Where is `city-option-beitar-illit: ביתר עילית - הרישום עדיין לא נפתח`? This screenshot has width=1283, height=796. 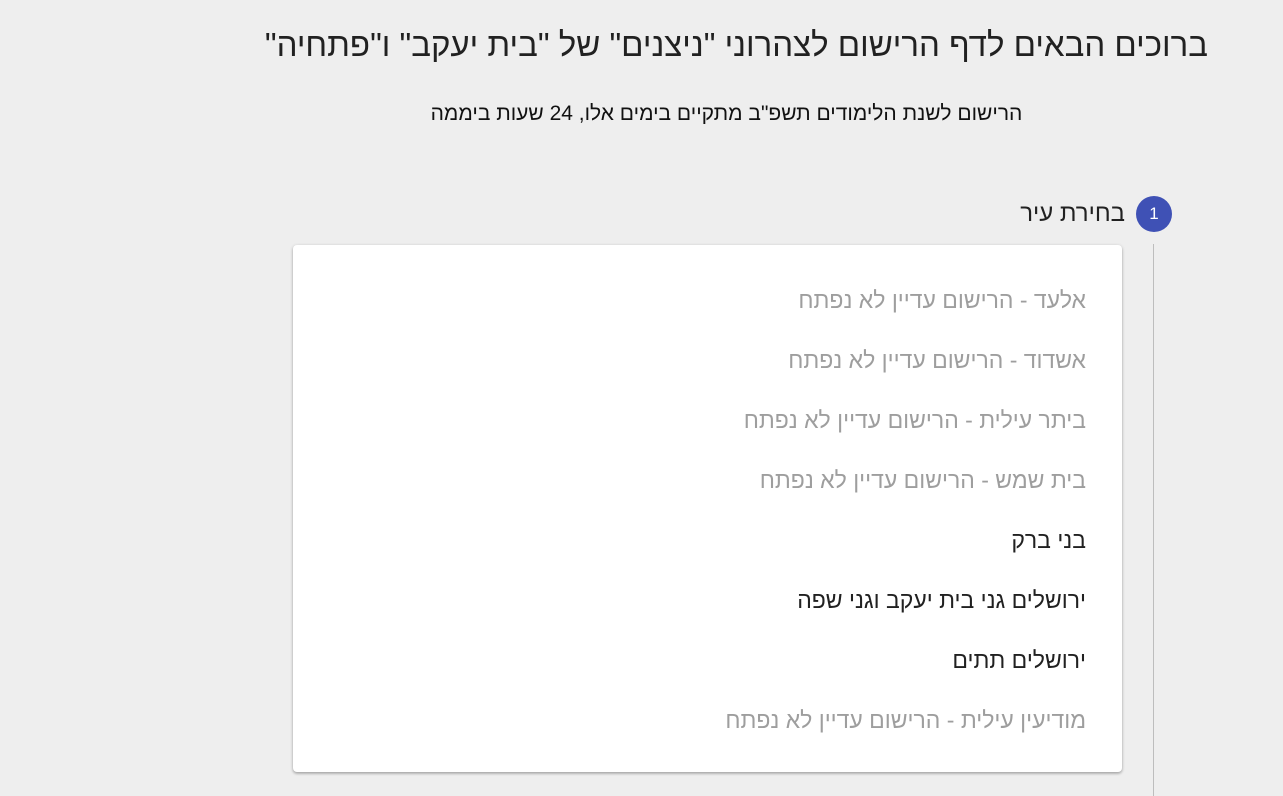 city-option-beitar-illit: ביתר עילית - הרישום עדיין לא נפתח is located at coordinates (914, 420).